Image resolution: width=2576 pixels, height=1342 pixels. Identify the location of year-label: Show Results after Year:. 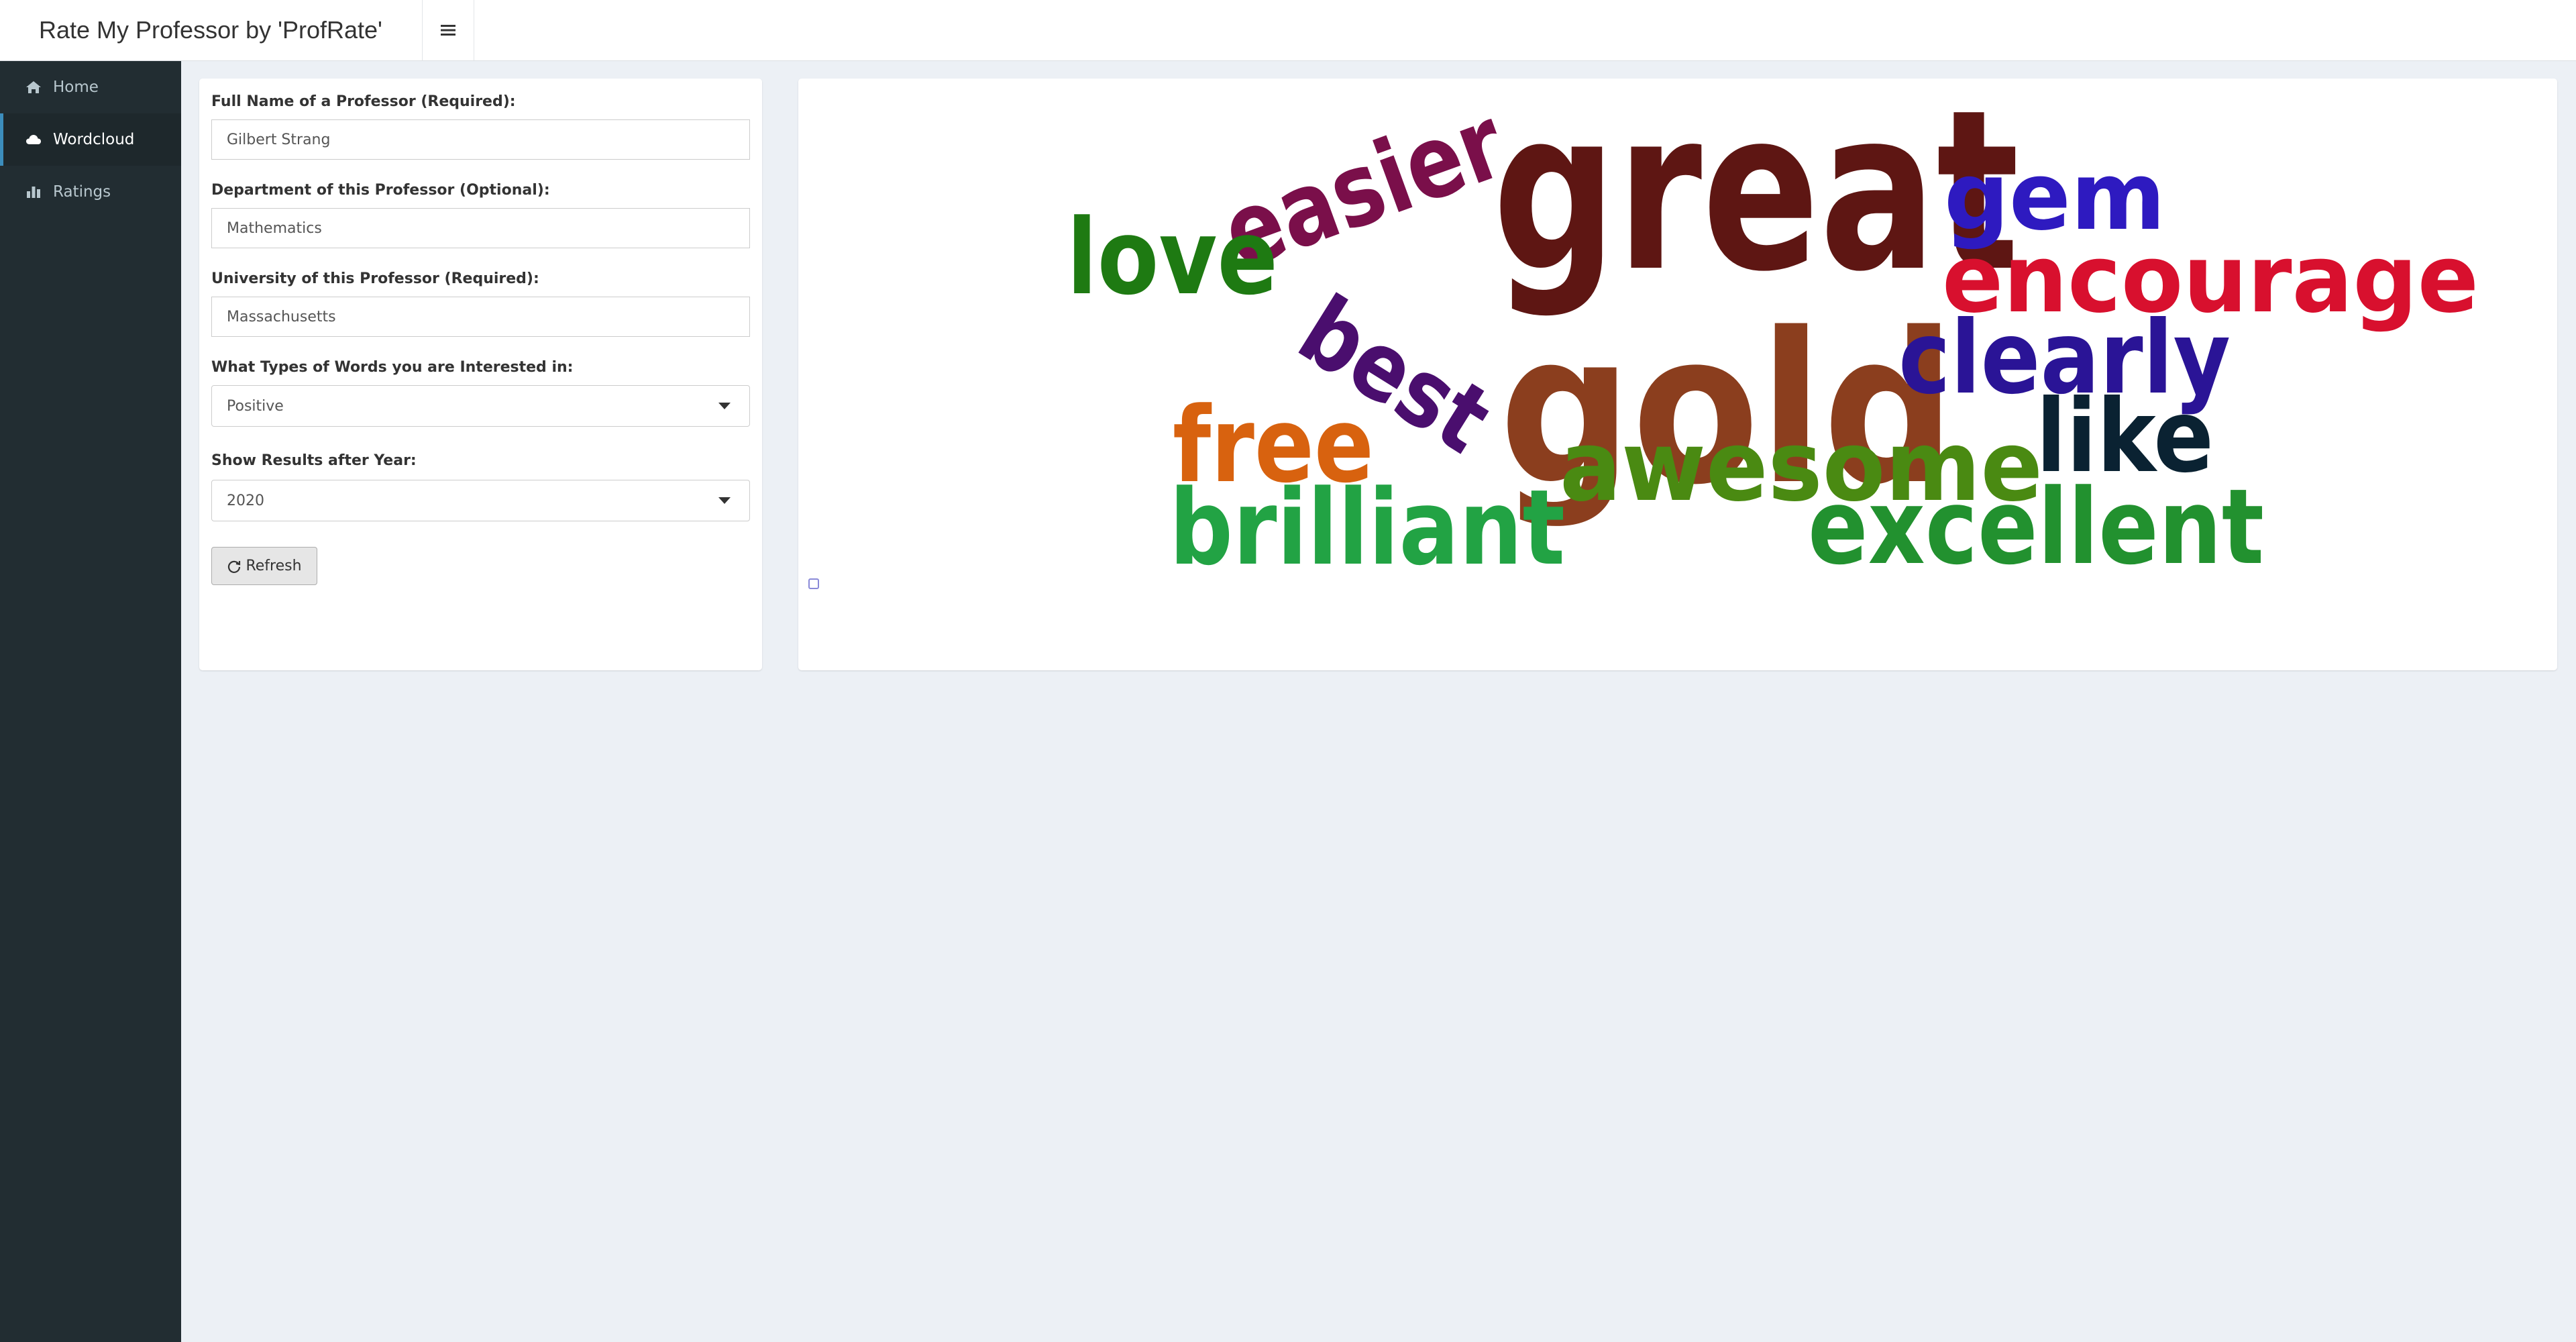
(314, 461).